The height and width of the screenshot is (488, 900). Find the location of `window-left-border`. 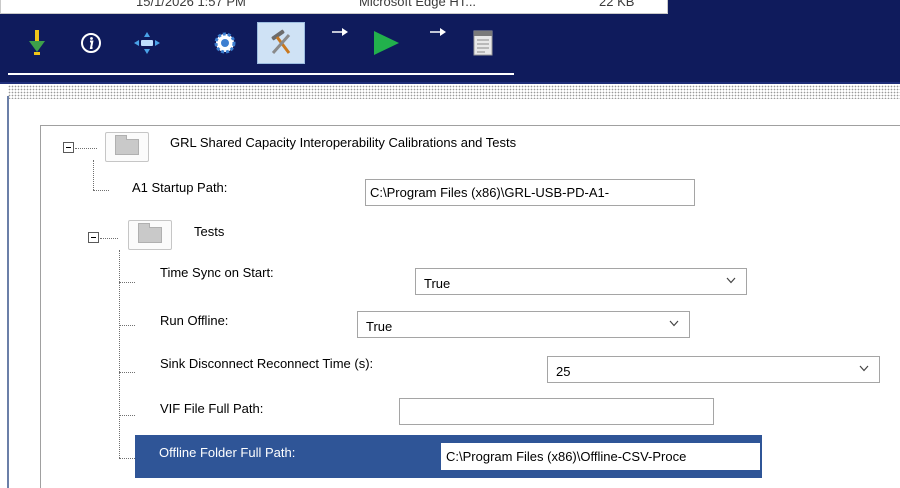

window-left-border is located at coordinates (8, 292).